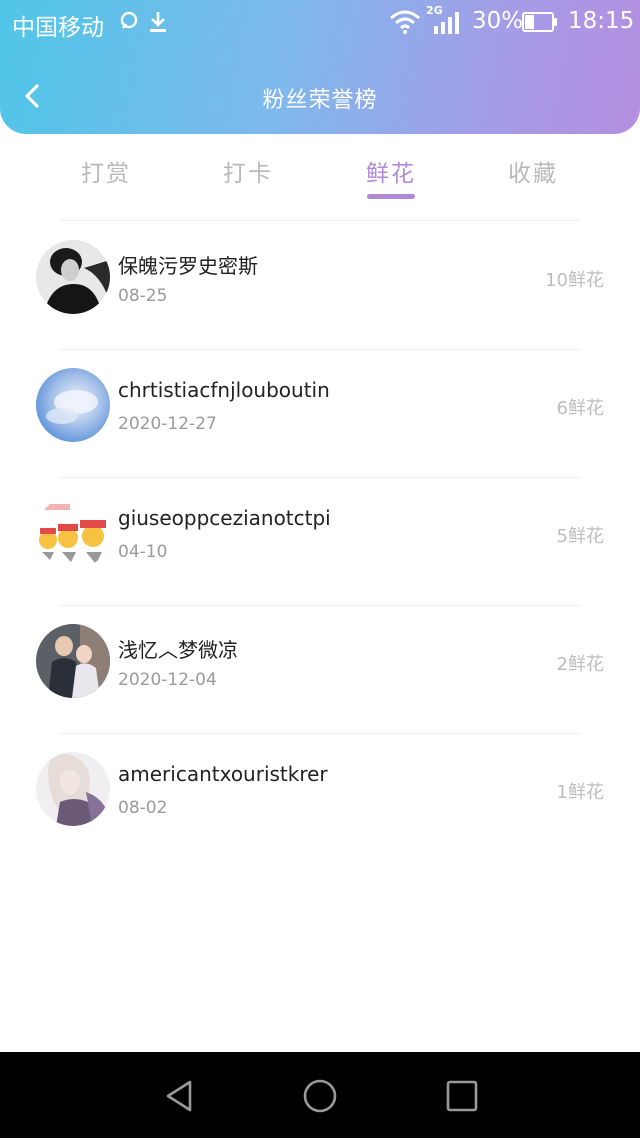 This screenshot has width=640, height=1138. Describe the element at coordinates (445, 19) in the screenshot. I see `signal-icon: 2G` at that location.